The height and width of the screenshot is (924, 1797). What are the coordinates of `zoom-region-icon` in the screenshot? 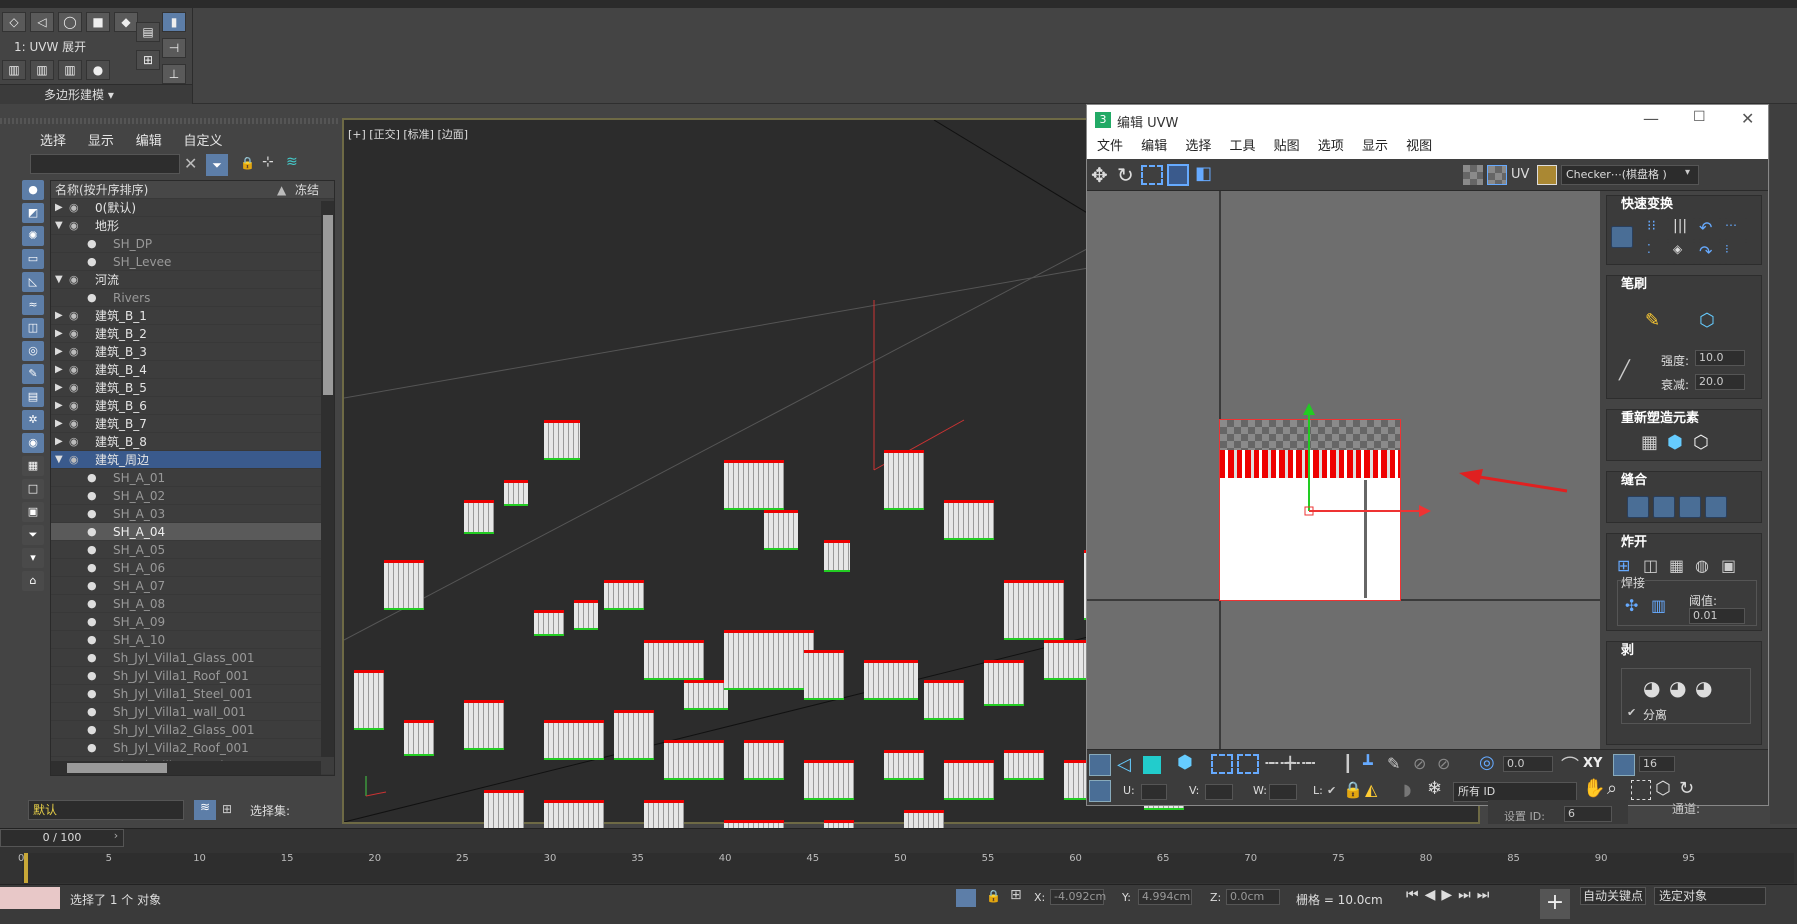 It's located at (1641, 790).